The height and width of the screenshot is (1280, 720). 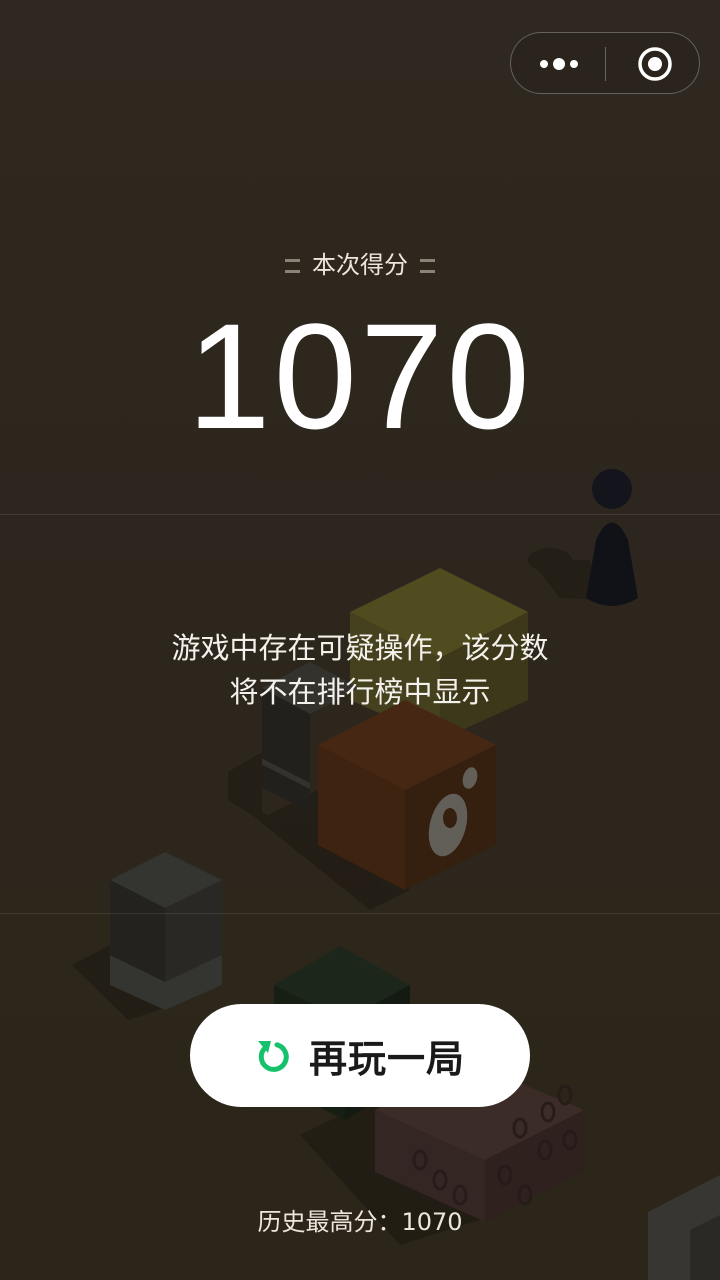 What do you see at coordinates (166, 931) in the screenshot?
I see `grey-block` at bounding box center [166, 931].